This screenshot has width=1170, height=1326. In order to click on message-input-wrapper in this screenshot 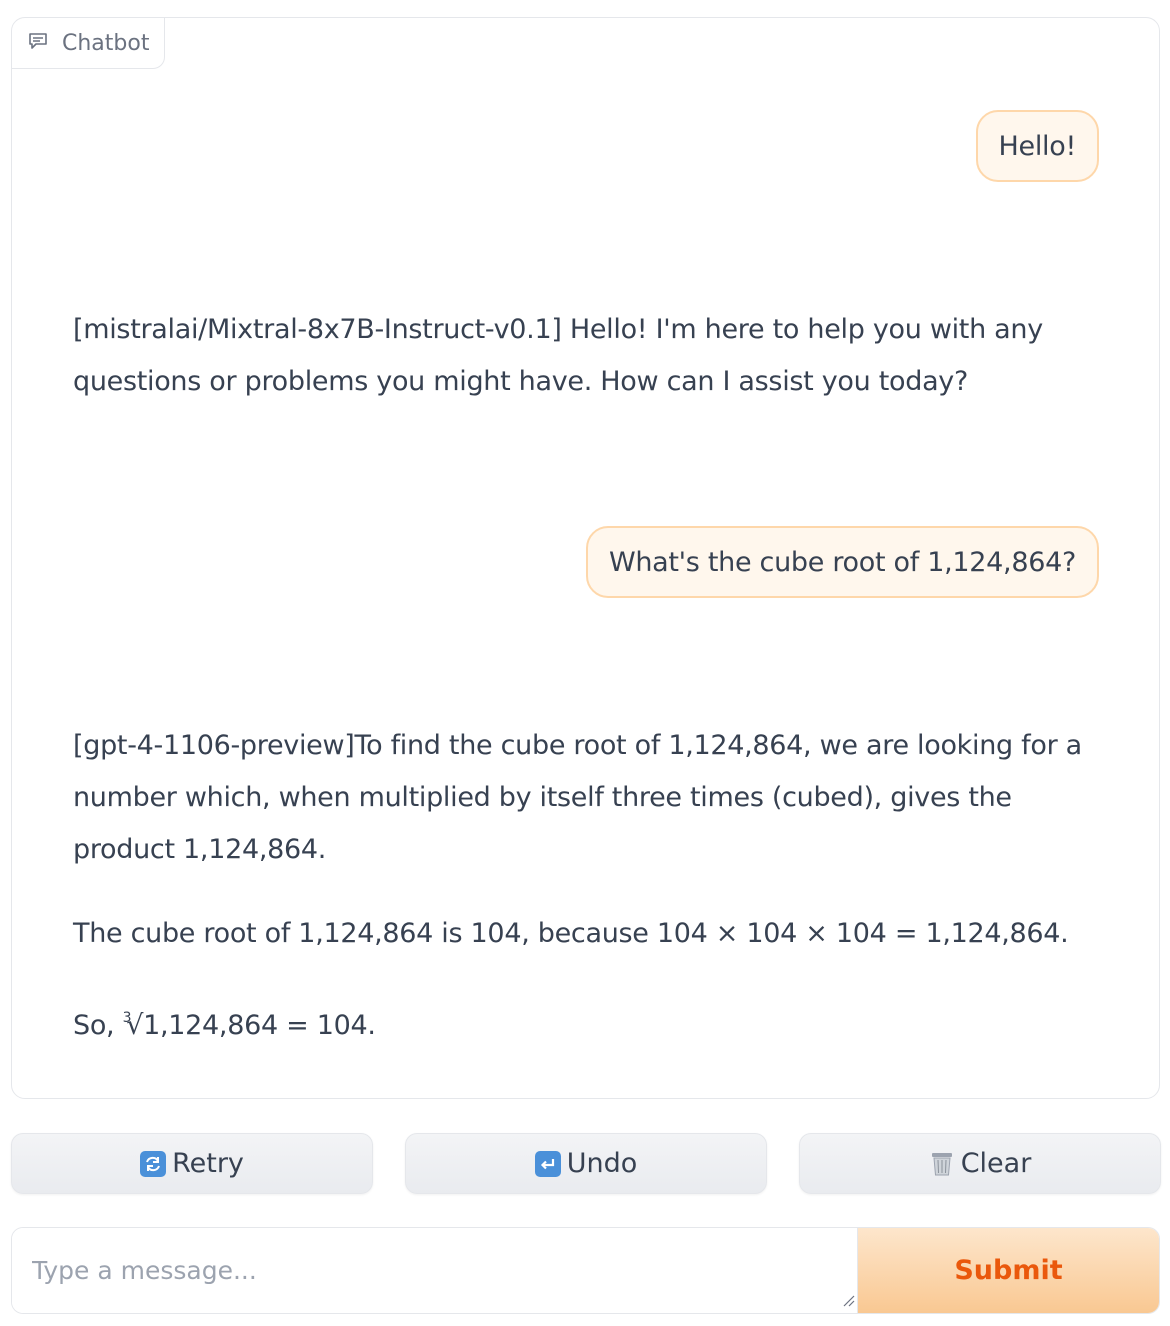, I will do `click(434, 1270)`.